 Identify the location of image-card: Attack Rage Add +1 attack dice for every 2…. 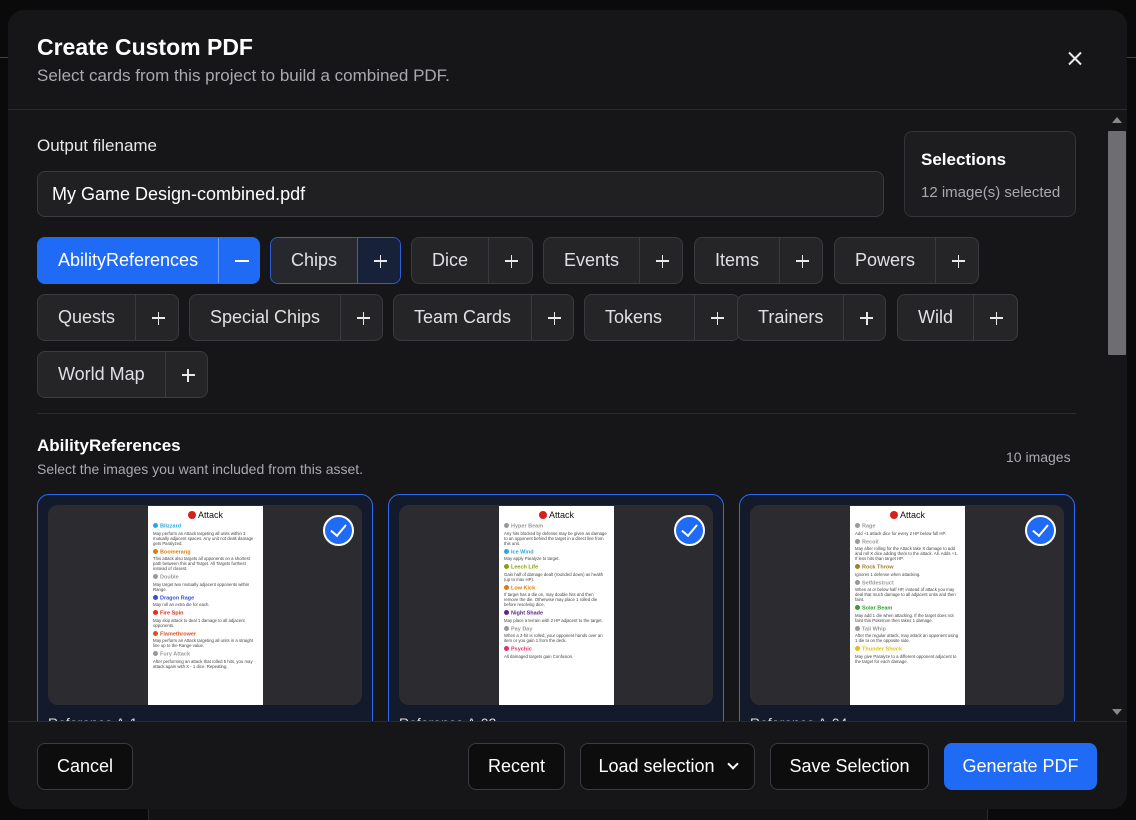
(907, 607).